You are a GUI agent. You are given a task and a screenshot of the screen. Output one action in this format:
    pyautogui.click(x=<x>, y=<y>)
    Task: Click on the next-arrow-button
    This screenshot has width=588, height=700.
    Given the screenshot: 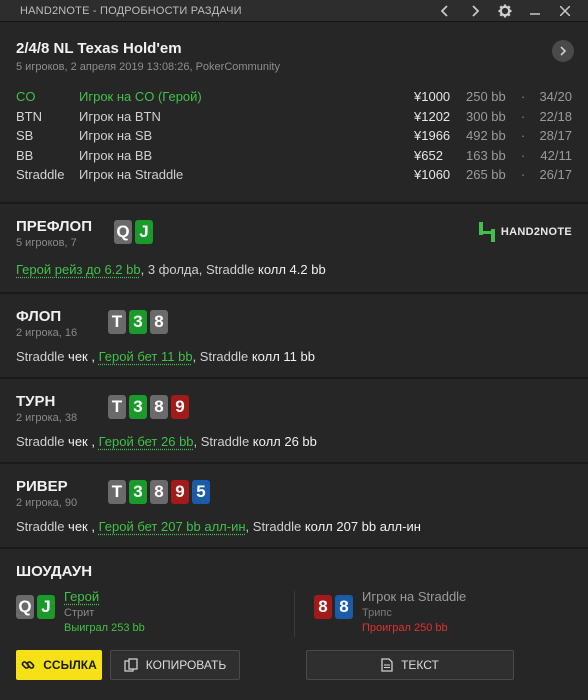 What is the action you would take?
    pyautogui.click(x=563, y=51)
    